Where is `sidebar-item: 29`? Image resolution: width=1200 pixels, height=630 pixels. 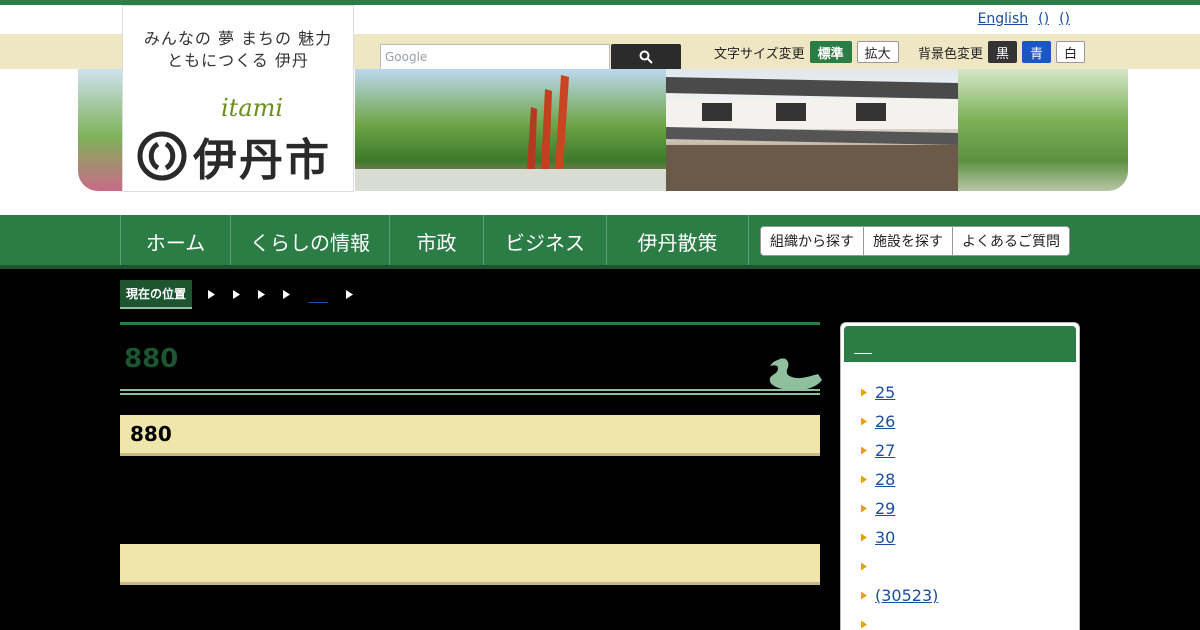
sidebar-item: 29 is located at coordinates (913, 508).